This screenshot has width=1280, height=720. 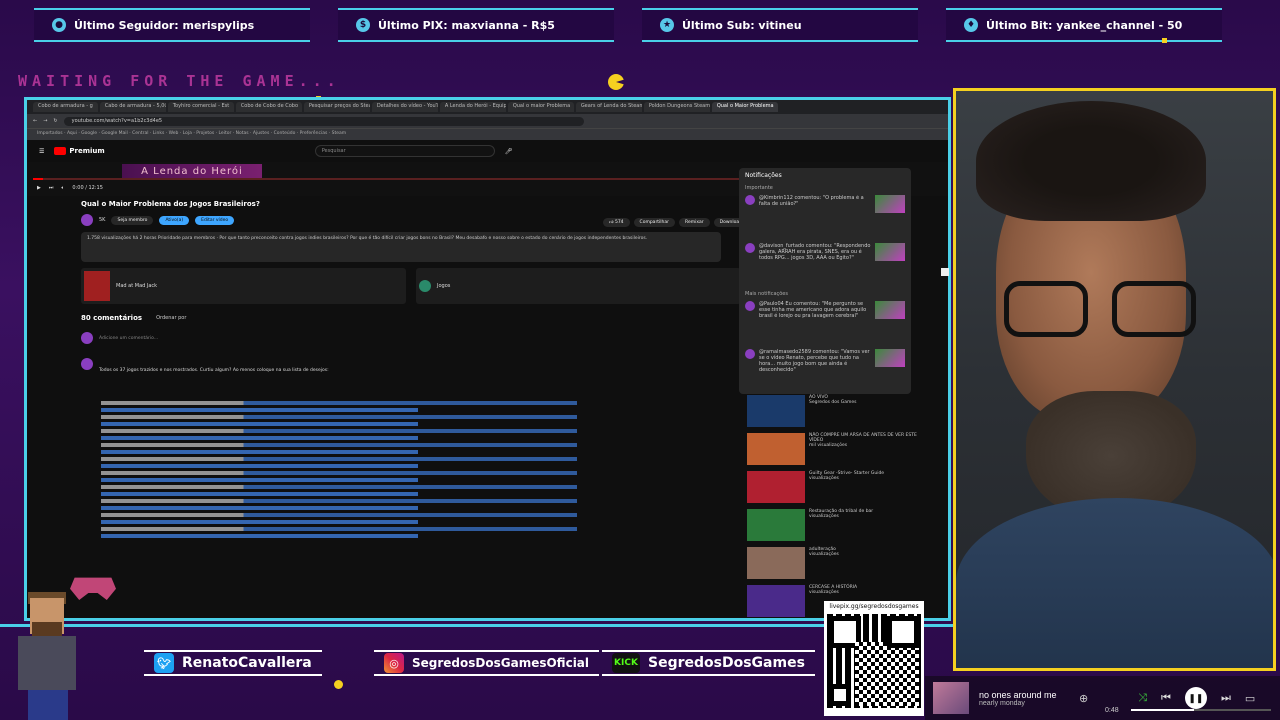 What do you see at coordinates (174, 220) in the screenshot?
I see `subscribed-button: Ativo(a)` at bounding box center [174, 220].